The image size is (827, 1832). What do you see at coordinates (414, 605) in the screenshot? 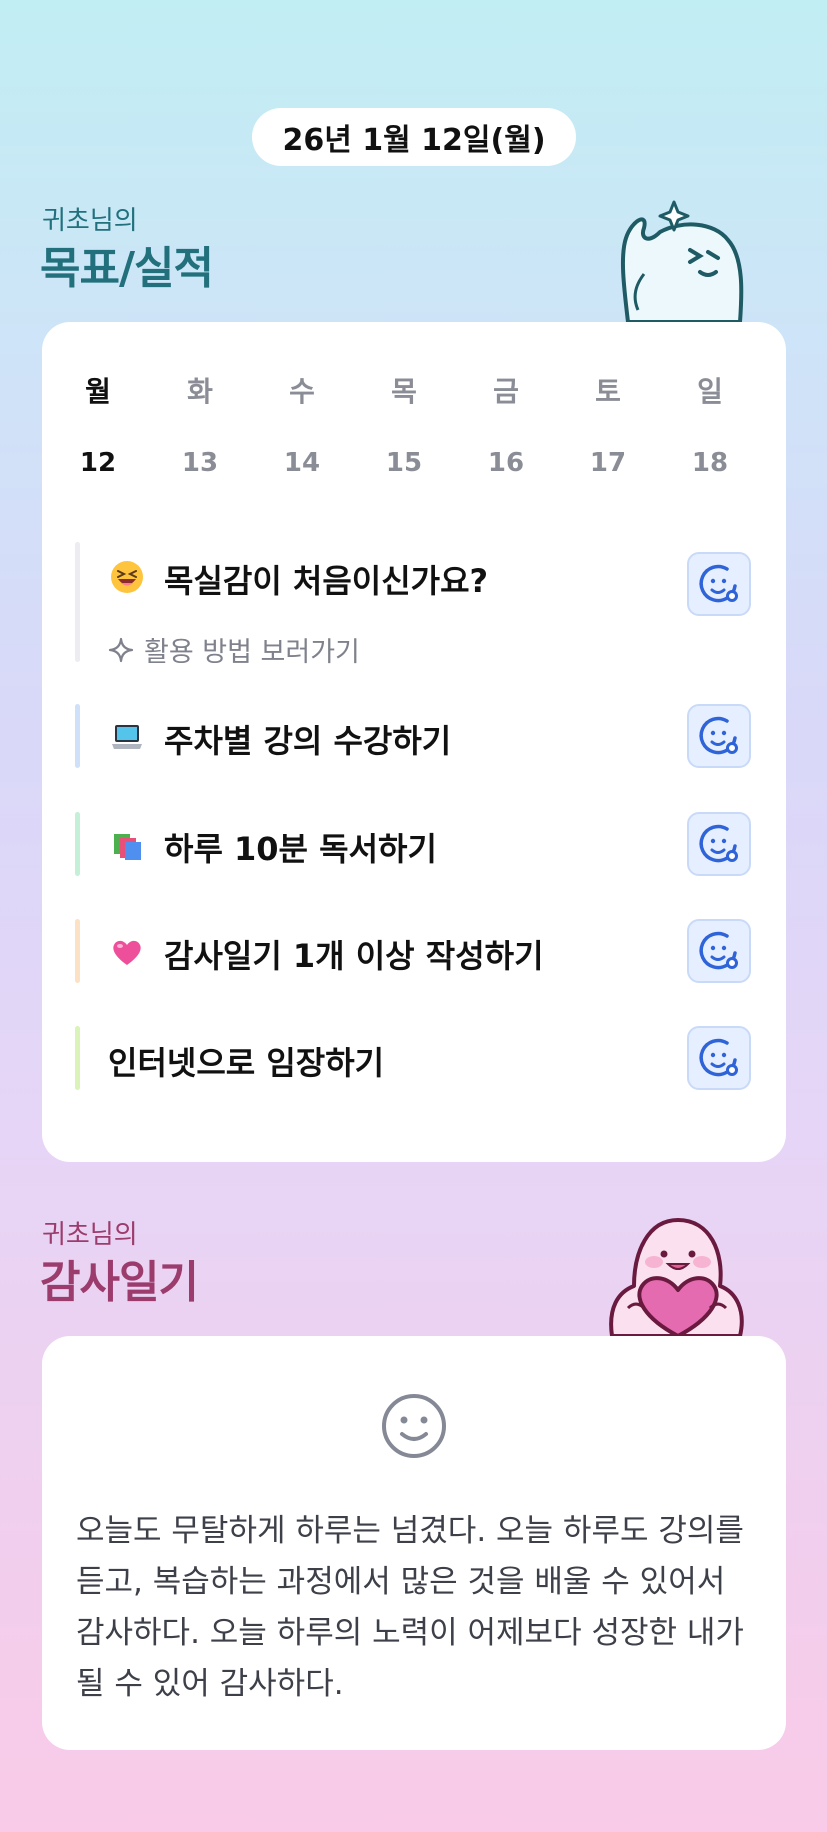
I see `goal-item: 목실감이 처음이신가요? 활용 방법 보러가기` at bounding box center [414, 605].